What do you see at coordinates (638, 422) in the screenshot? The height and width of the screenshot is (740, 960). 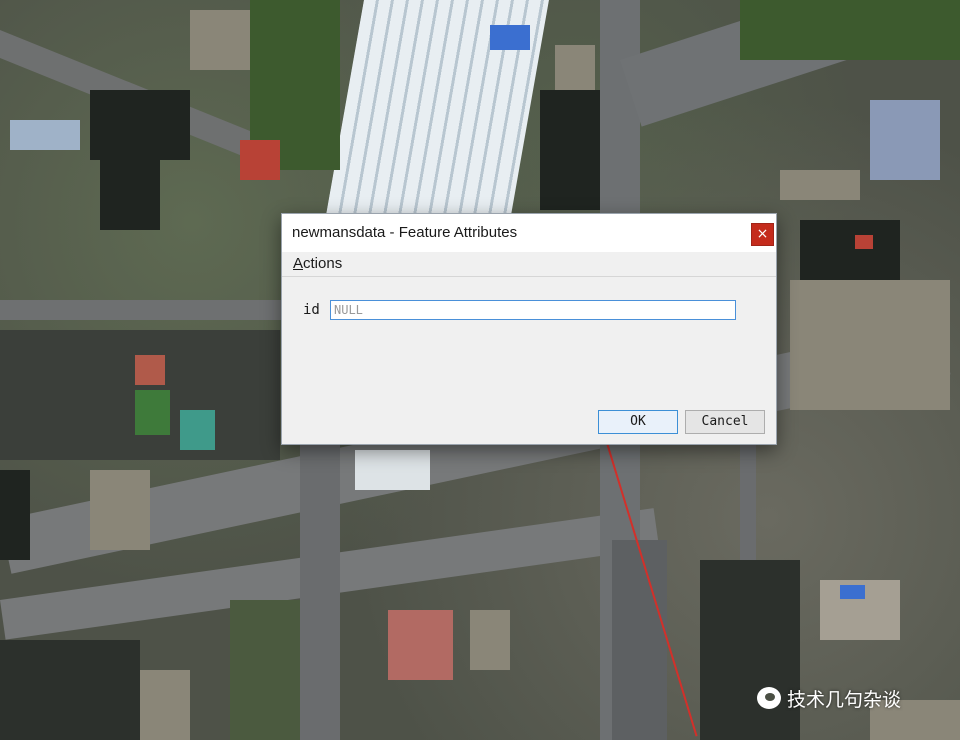 I see `ok-button: OK` at bounding box center [638, 422].